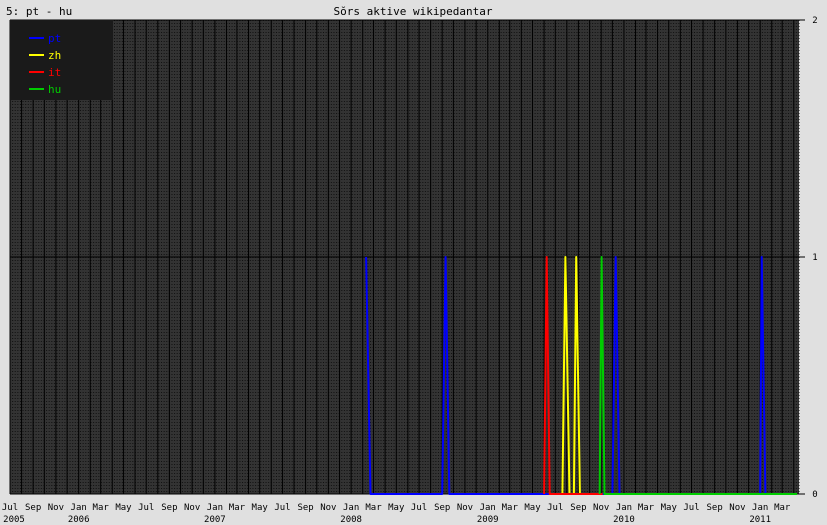 The height and width of the screenshot is (525, 827). Describe the element at coordinates (79, 520) in the screenshot. I see `x-year-label: 2006` at that location.